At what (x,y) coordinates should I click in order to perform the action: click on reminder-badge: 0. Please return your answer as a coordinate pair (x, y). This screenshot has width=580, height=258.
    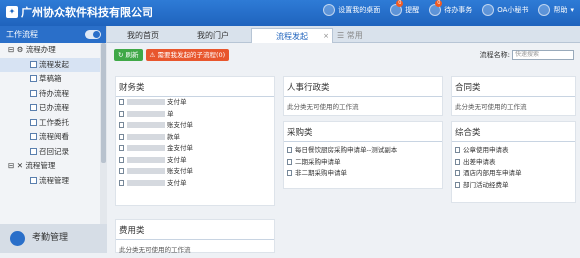
    Looking at the image, I should click on (400, 3).